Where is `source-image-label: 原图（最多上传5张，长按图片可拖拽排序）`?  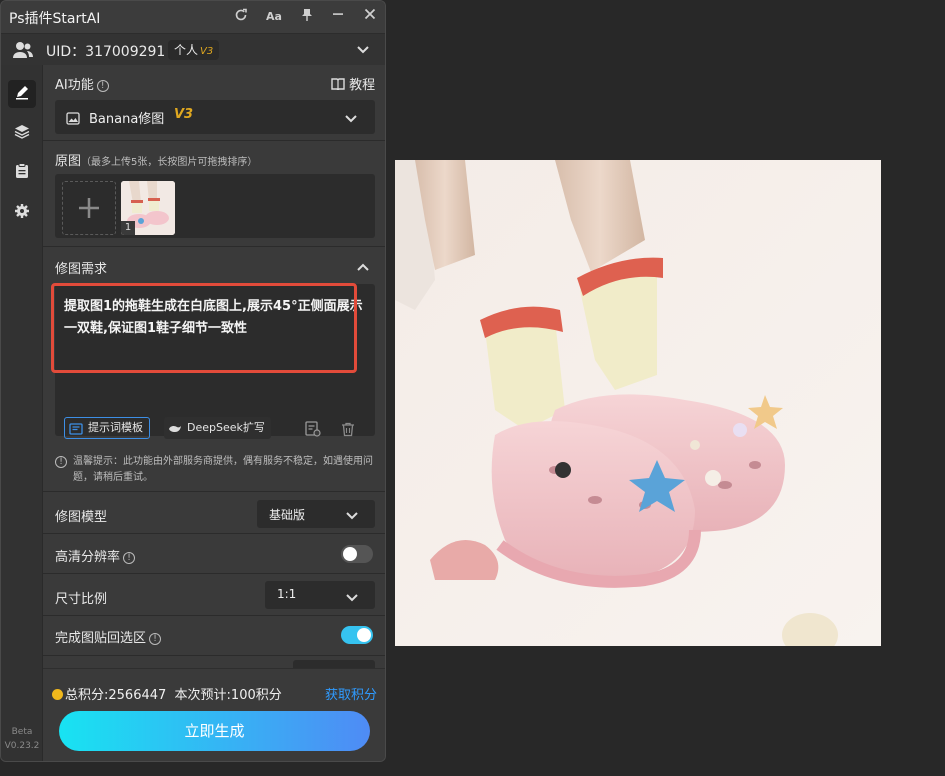 source-image-label: 原图（最多上传5张，长按图片可拖拽排序） is located at coordinates (156, 161).